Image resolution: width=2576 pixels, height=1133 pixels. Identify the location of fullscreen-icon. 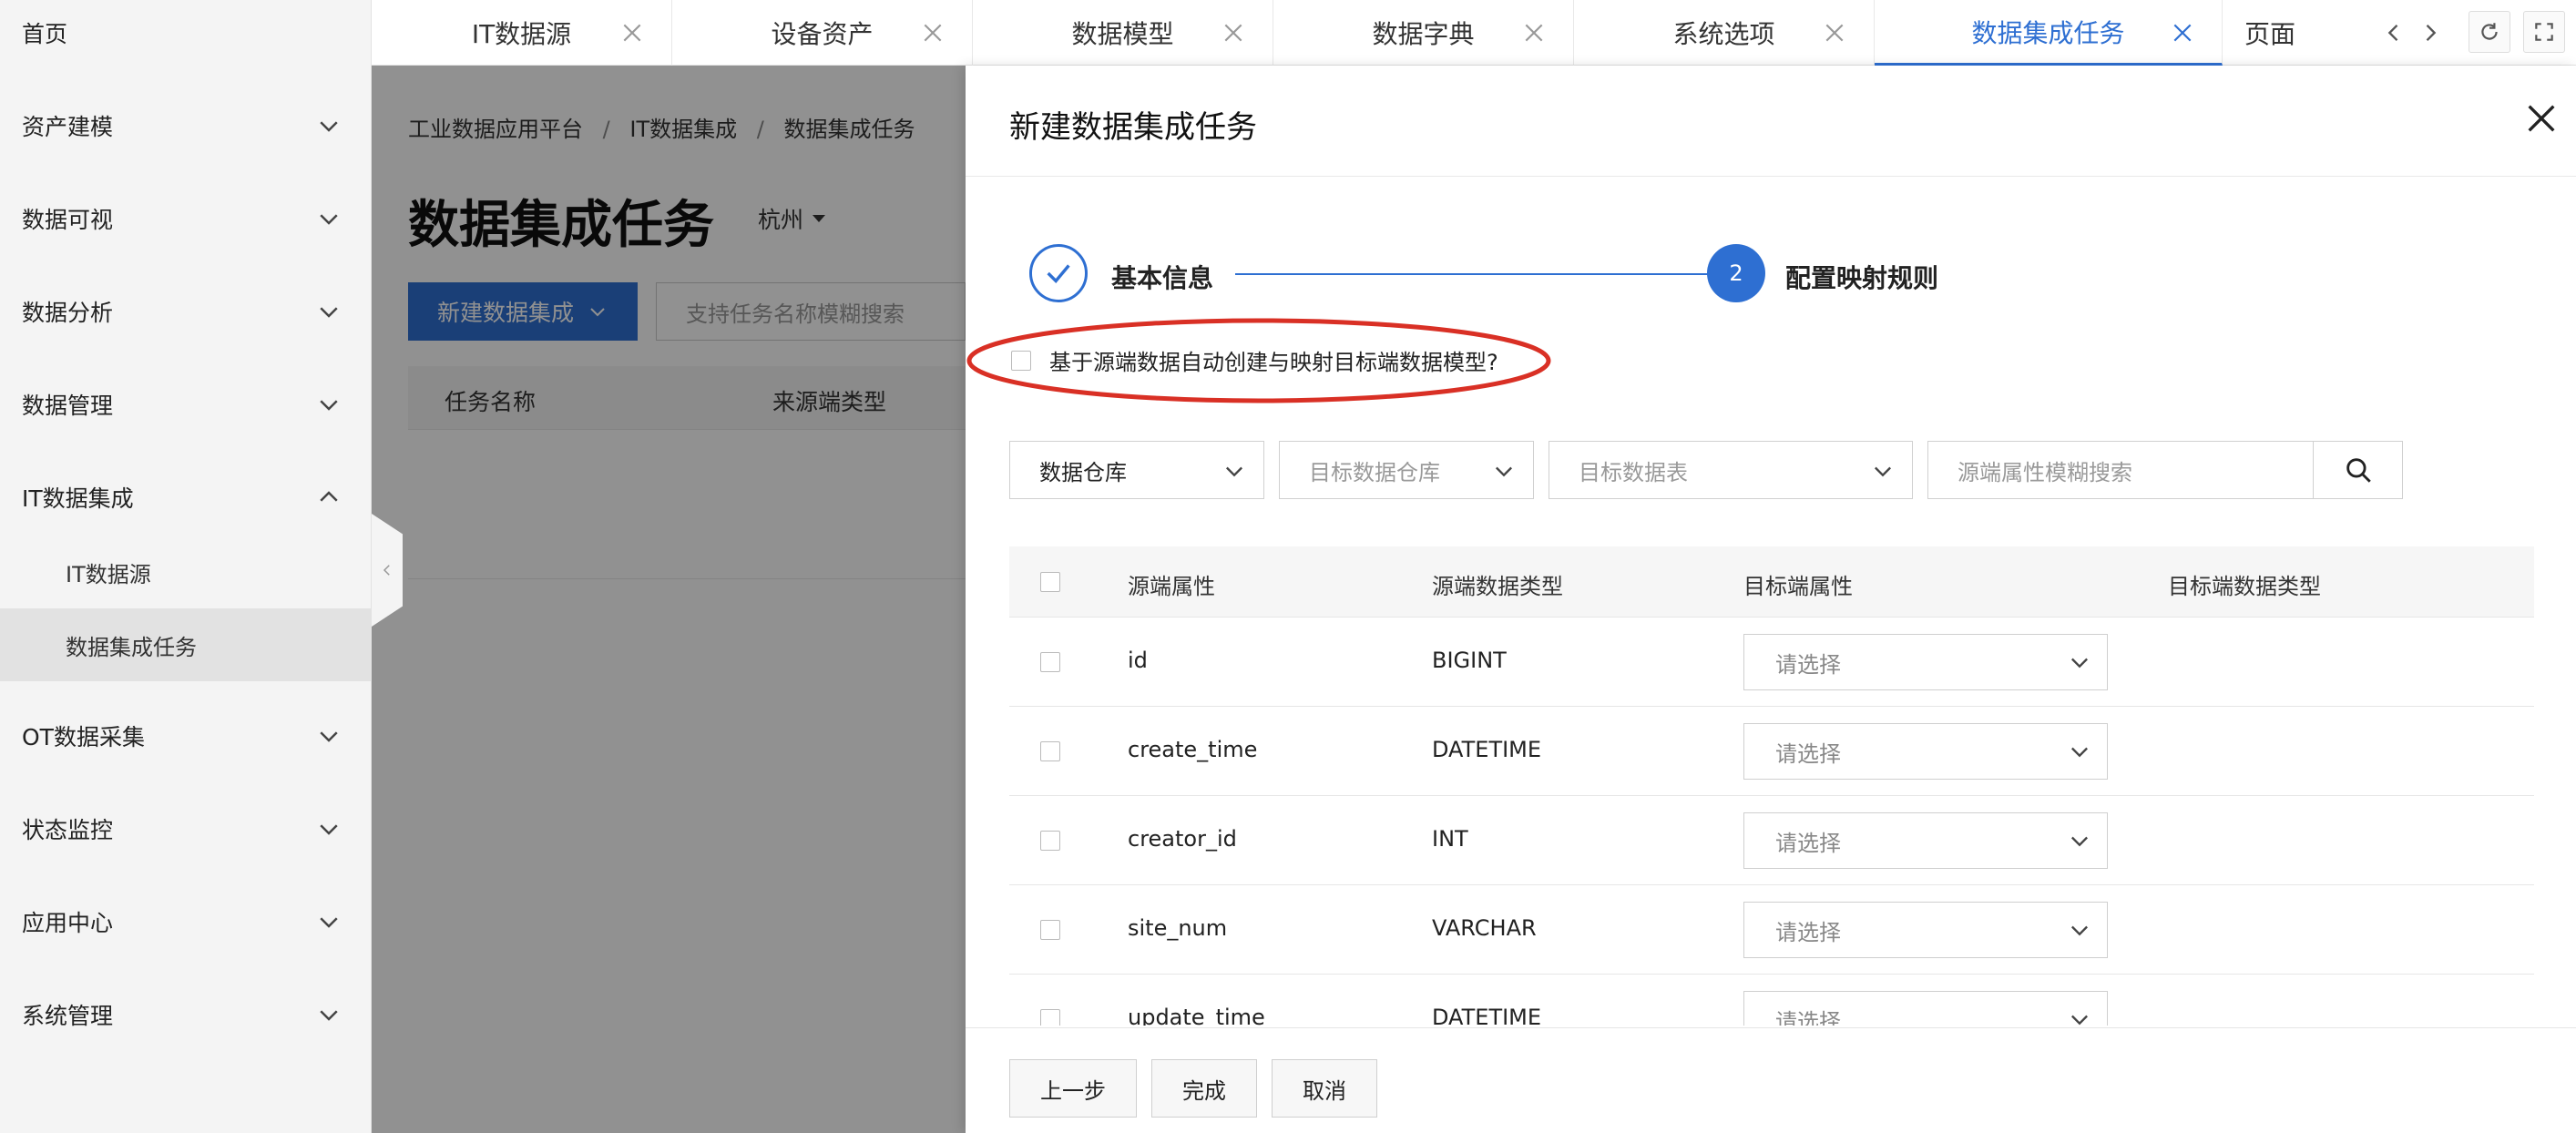
(2544, 32).